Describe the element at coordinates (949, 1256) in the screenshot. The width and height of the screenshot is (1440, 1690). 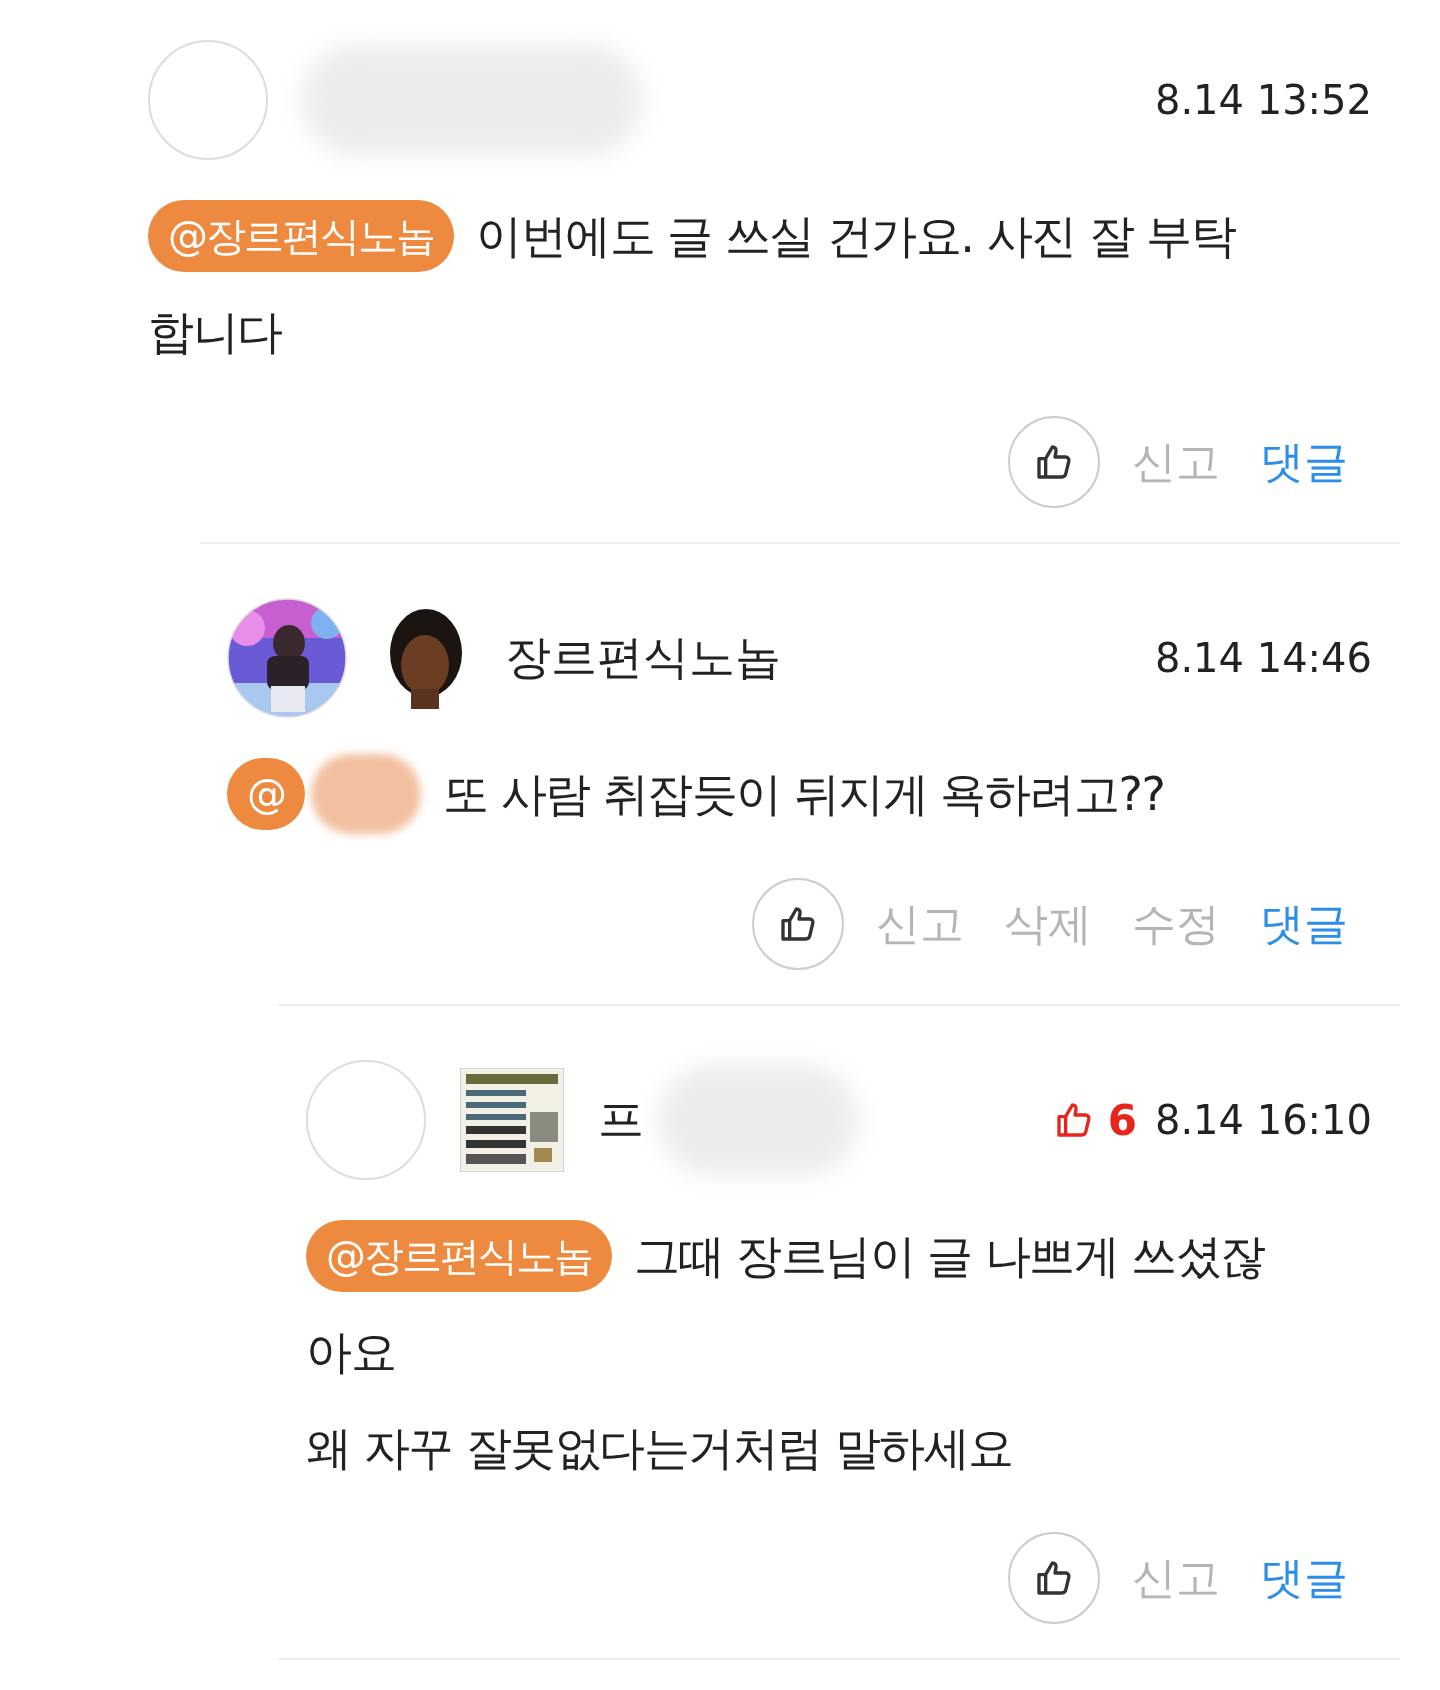
I see `comment-text: 그때 장르님이 글 나쁘게 쓰셨잖` at that location.